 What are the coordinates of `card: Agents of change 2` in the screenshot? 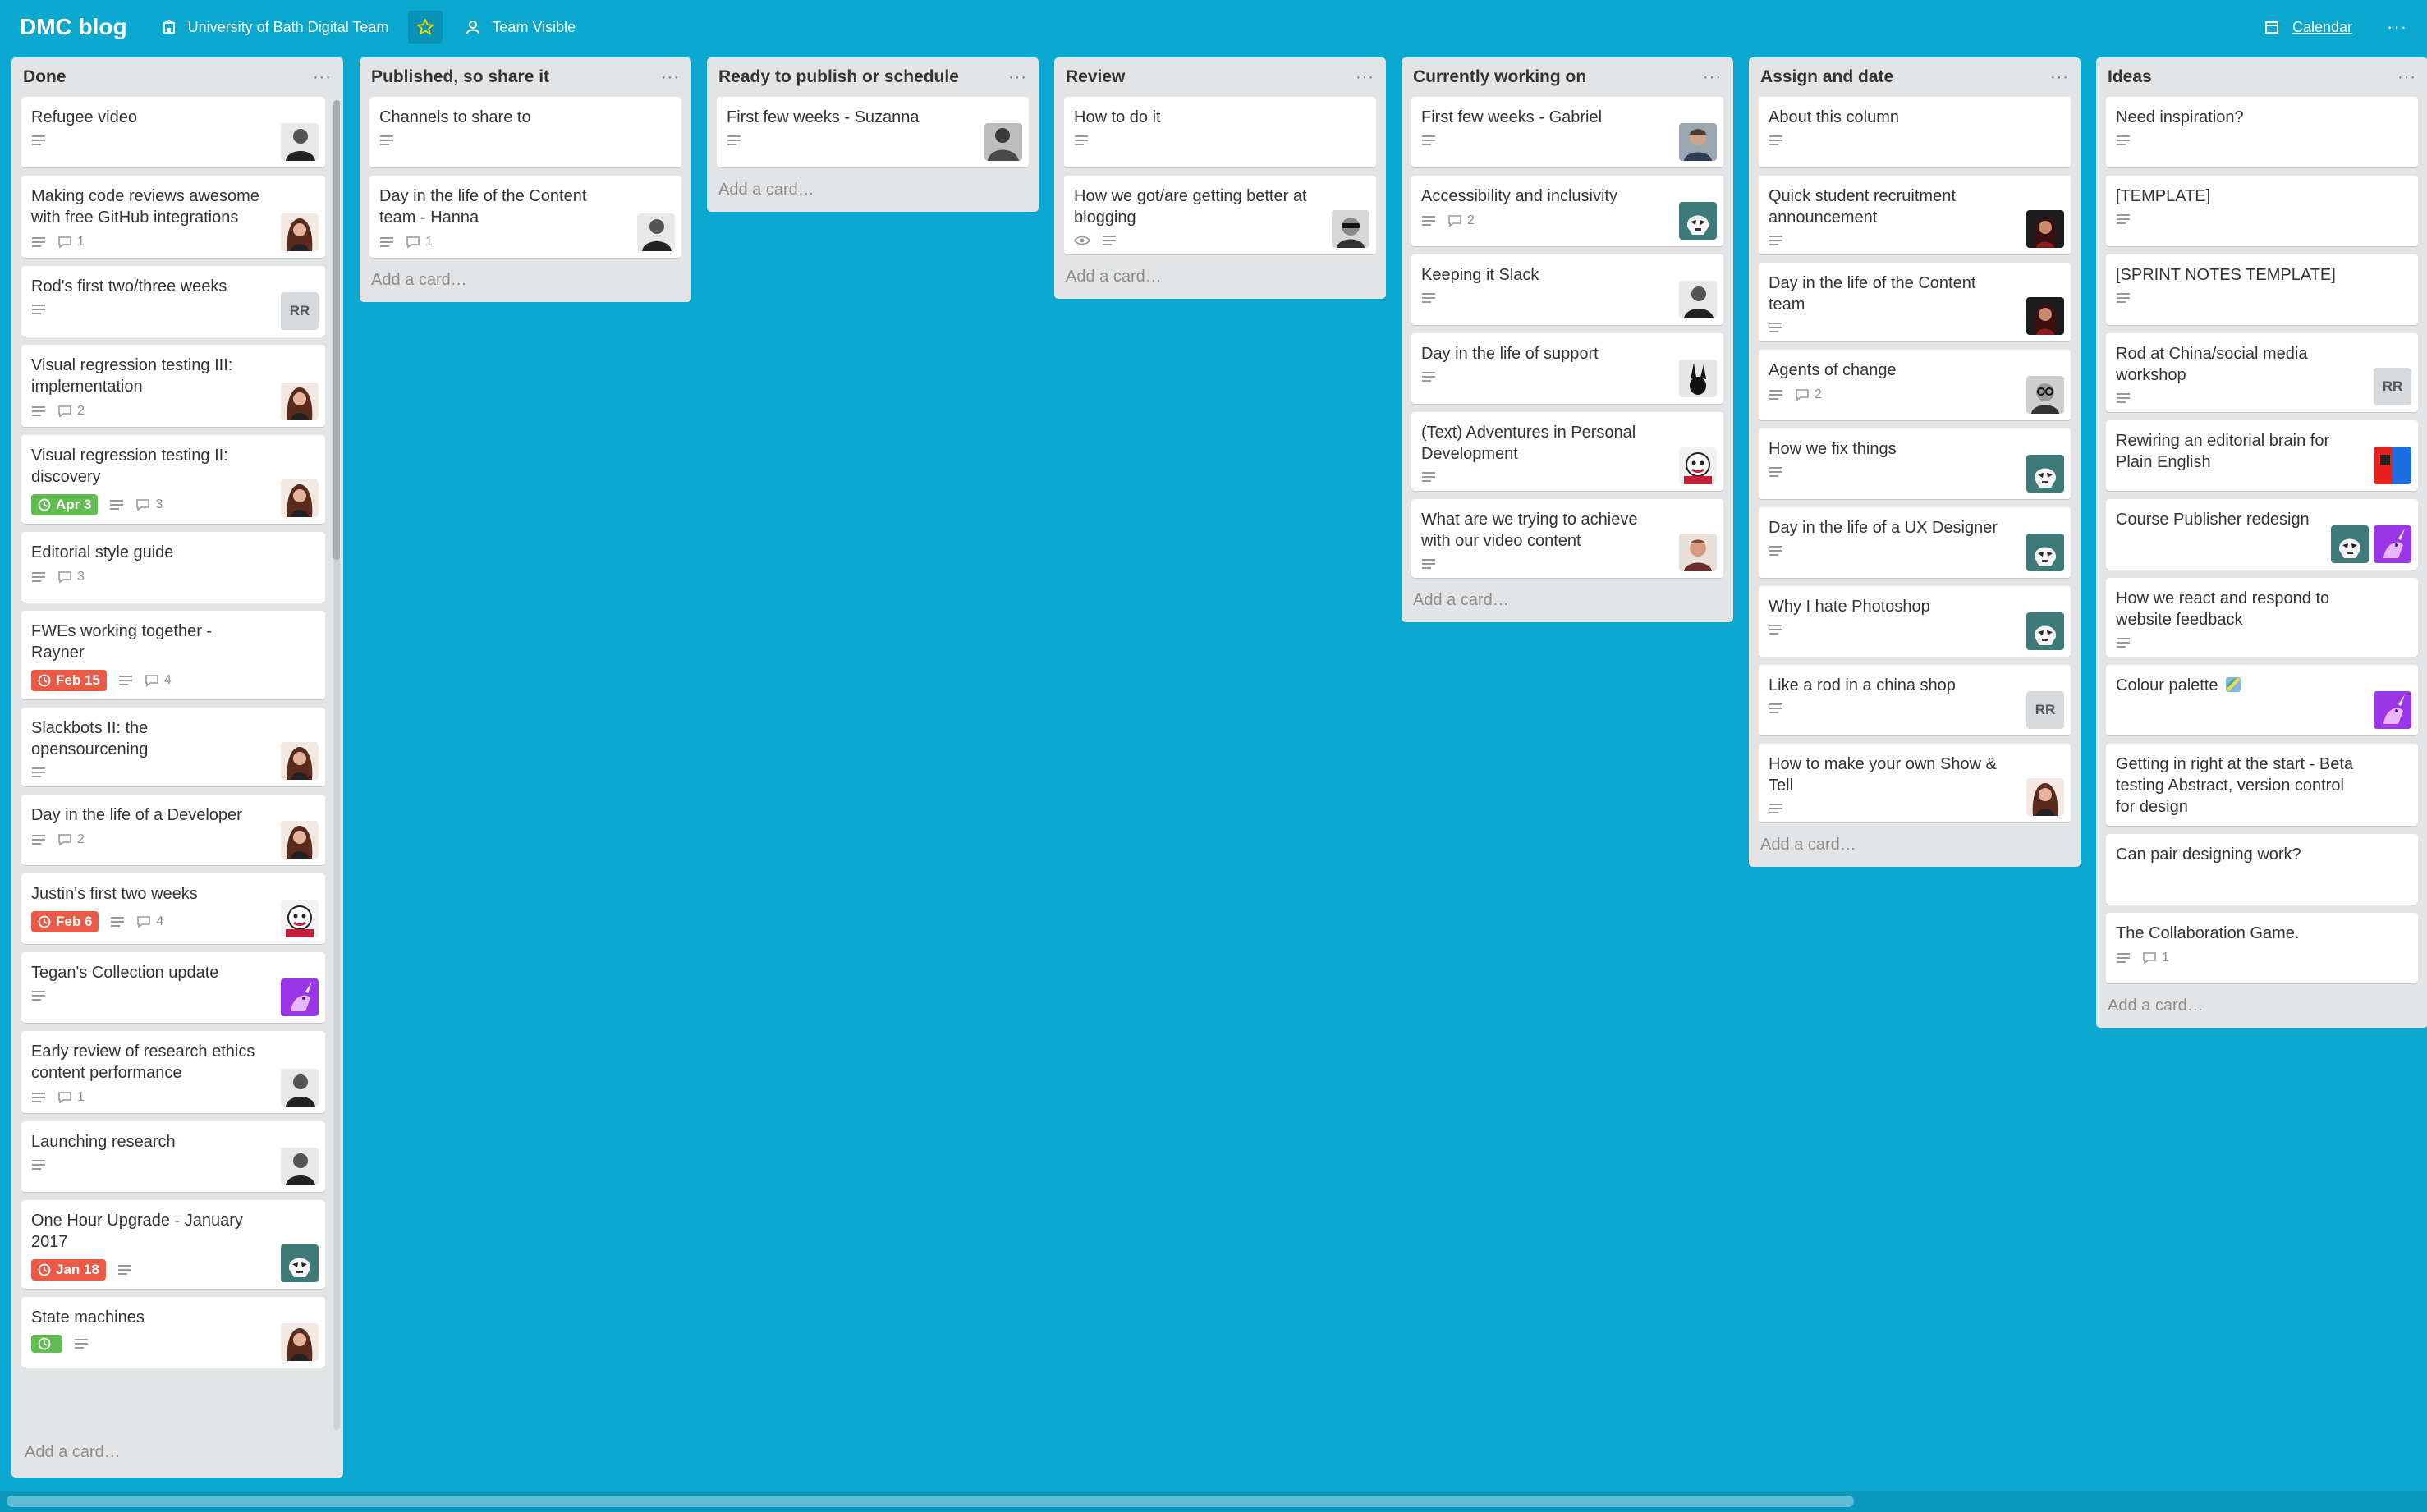 It's located at (1915, 385).